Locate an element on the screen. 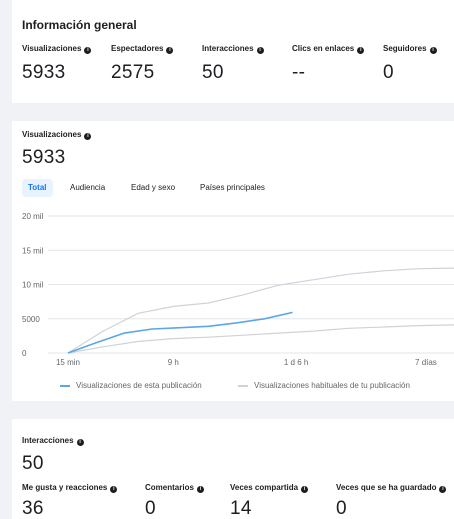 The width and height of the screenshot is (454, 519). y-tick-label: 15 mil is located at coordinates (33, 250).